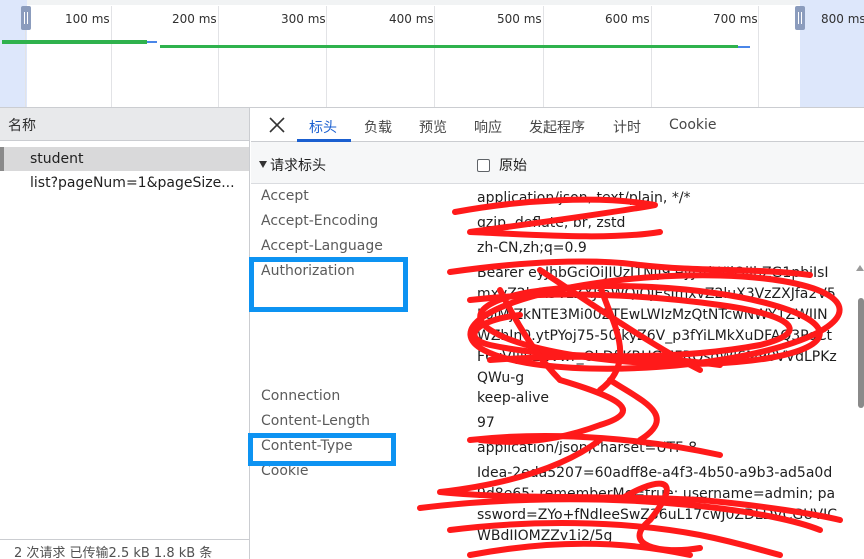  Describe the element at coordinates (277, 125) in the screenshot. I see `close-icon` at that location.